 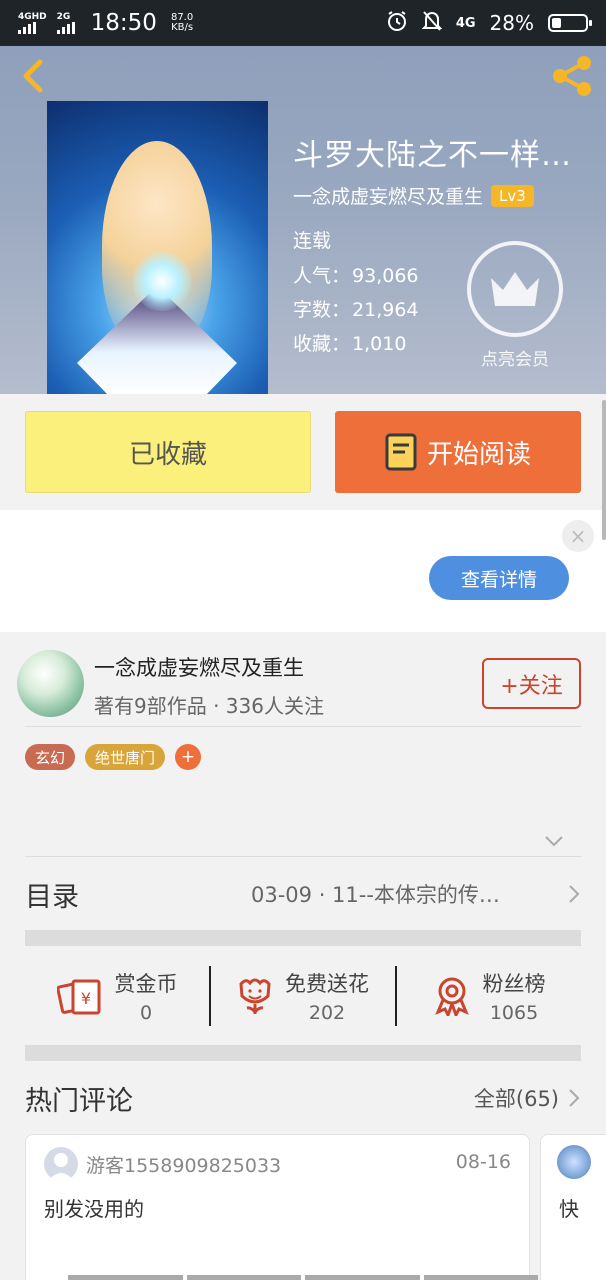 What do you see at coordinates (516, 1098) in the screenshot?
I see `comments-all-link: 全部(65)` at bounding box center [516, 1098].